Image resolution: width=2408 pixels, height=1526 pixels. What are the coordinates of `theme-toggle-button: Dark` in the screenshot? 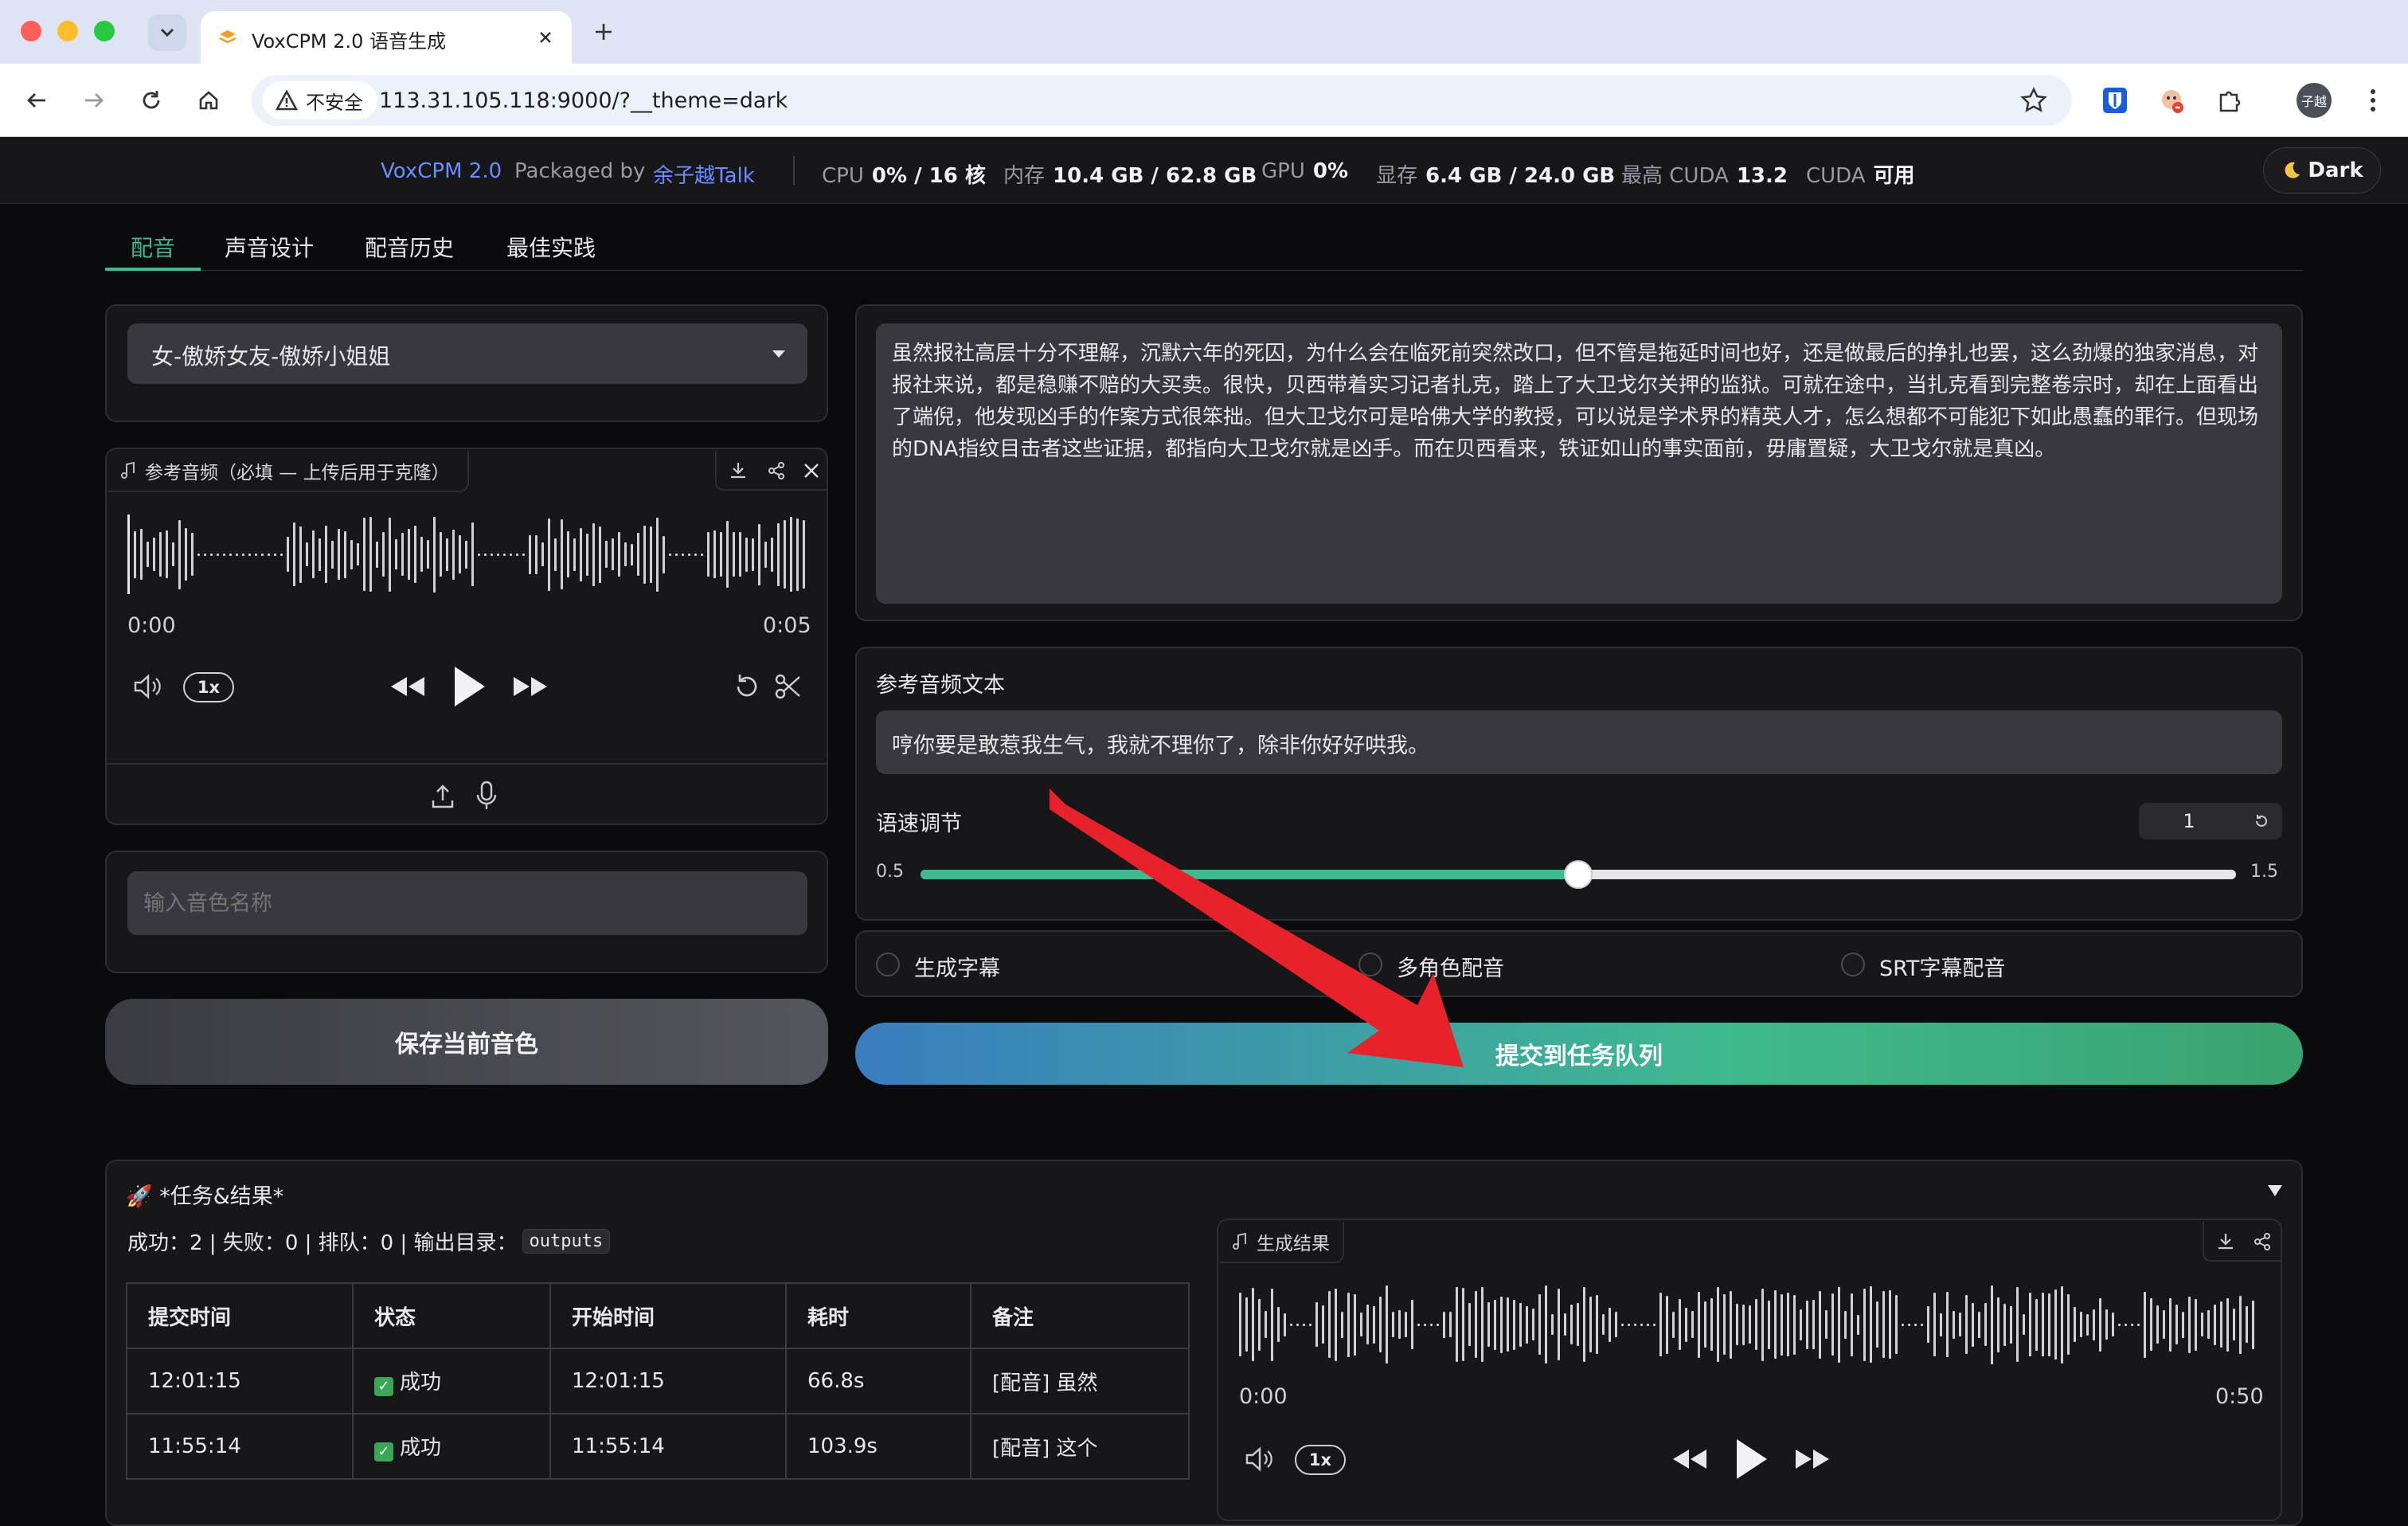 It's located at (2322, 170).